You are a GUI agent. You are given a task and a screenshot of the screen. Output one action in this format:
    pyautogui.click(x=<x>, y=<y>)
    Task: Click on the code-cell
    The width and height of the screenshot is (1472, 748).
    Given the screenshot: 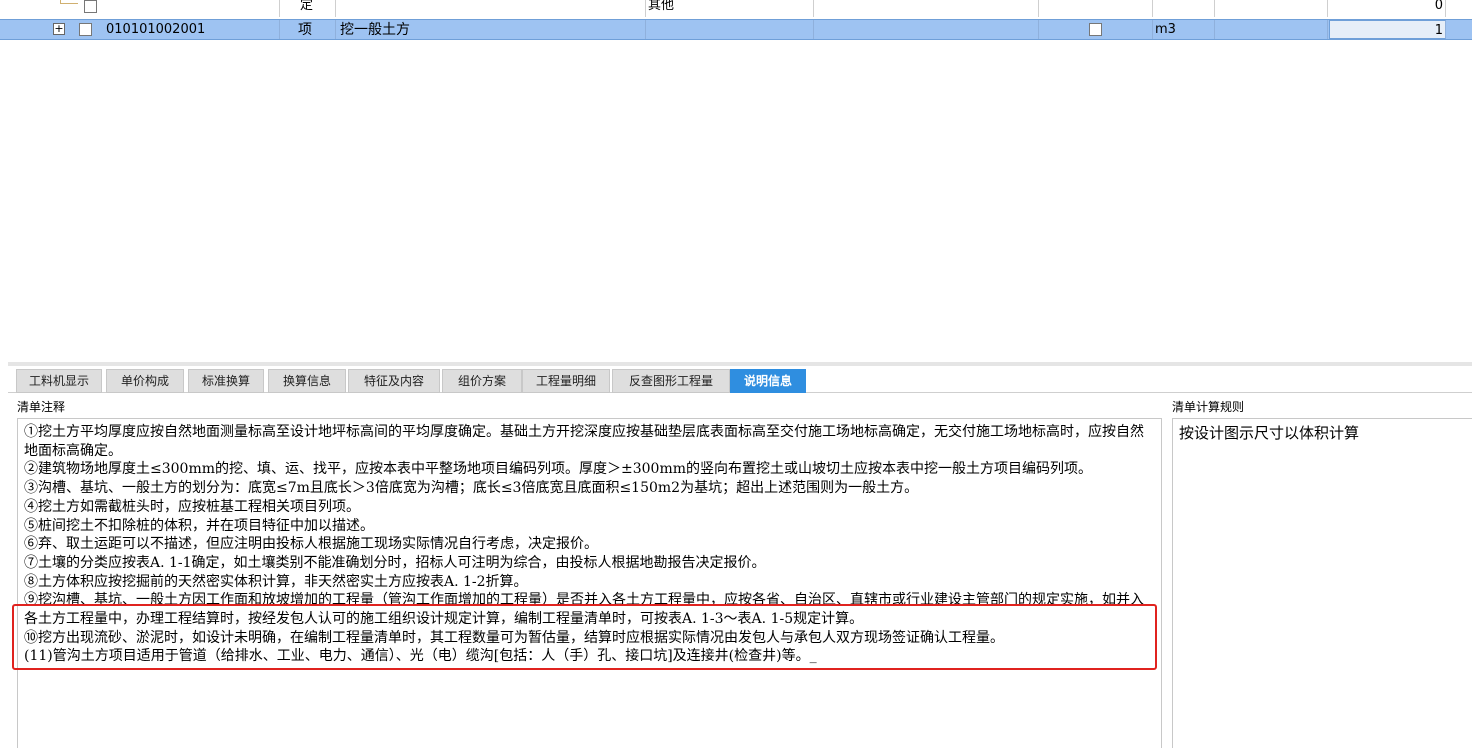 What is the action you would take?
    pyautogui.click(x=190, y=8)
    